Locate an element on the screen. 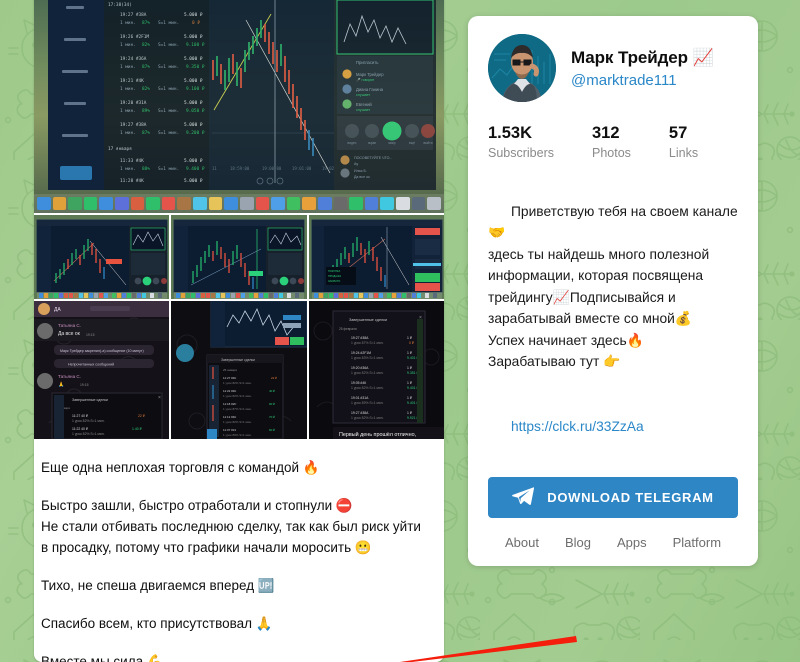  svg-text: Евгений is located at coordinates (364, 104).